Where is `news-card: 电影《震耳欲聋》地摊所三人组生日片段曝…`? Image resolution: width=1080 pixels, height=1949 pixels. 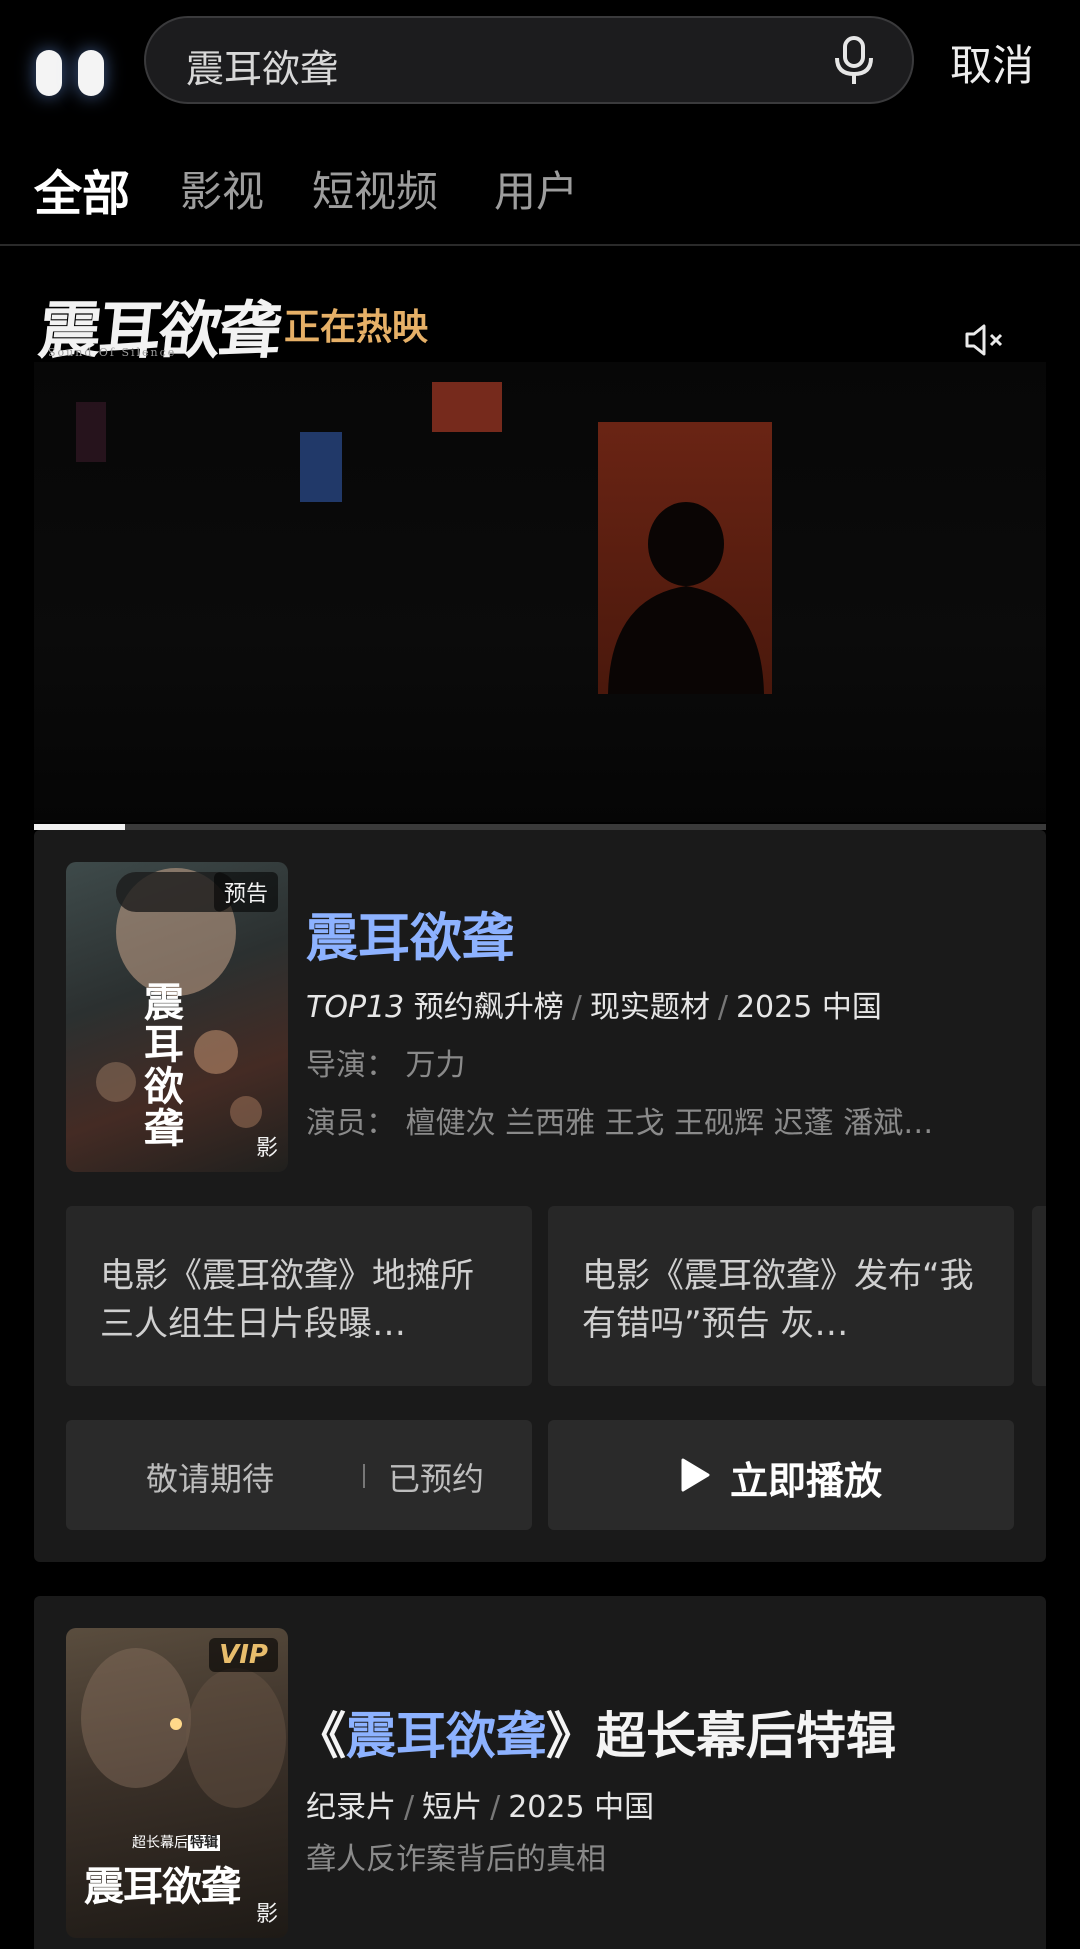 news-card: 电影《震耳欲聋》地摊所三人组生日片段曝… is located at coordinates (299, 1296).